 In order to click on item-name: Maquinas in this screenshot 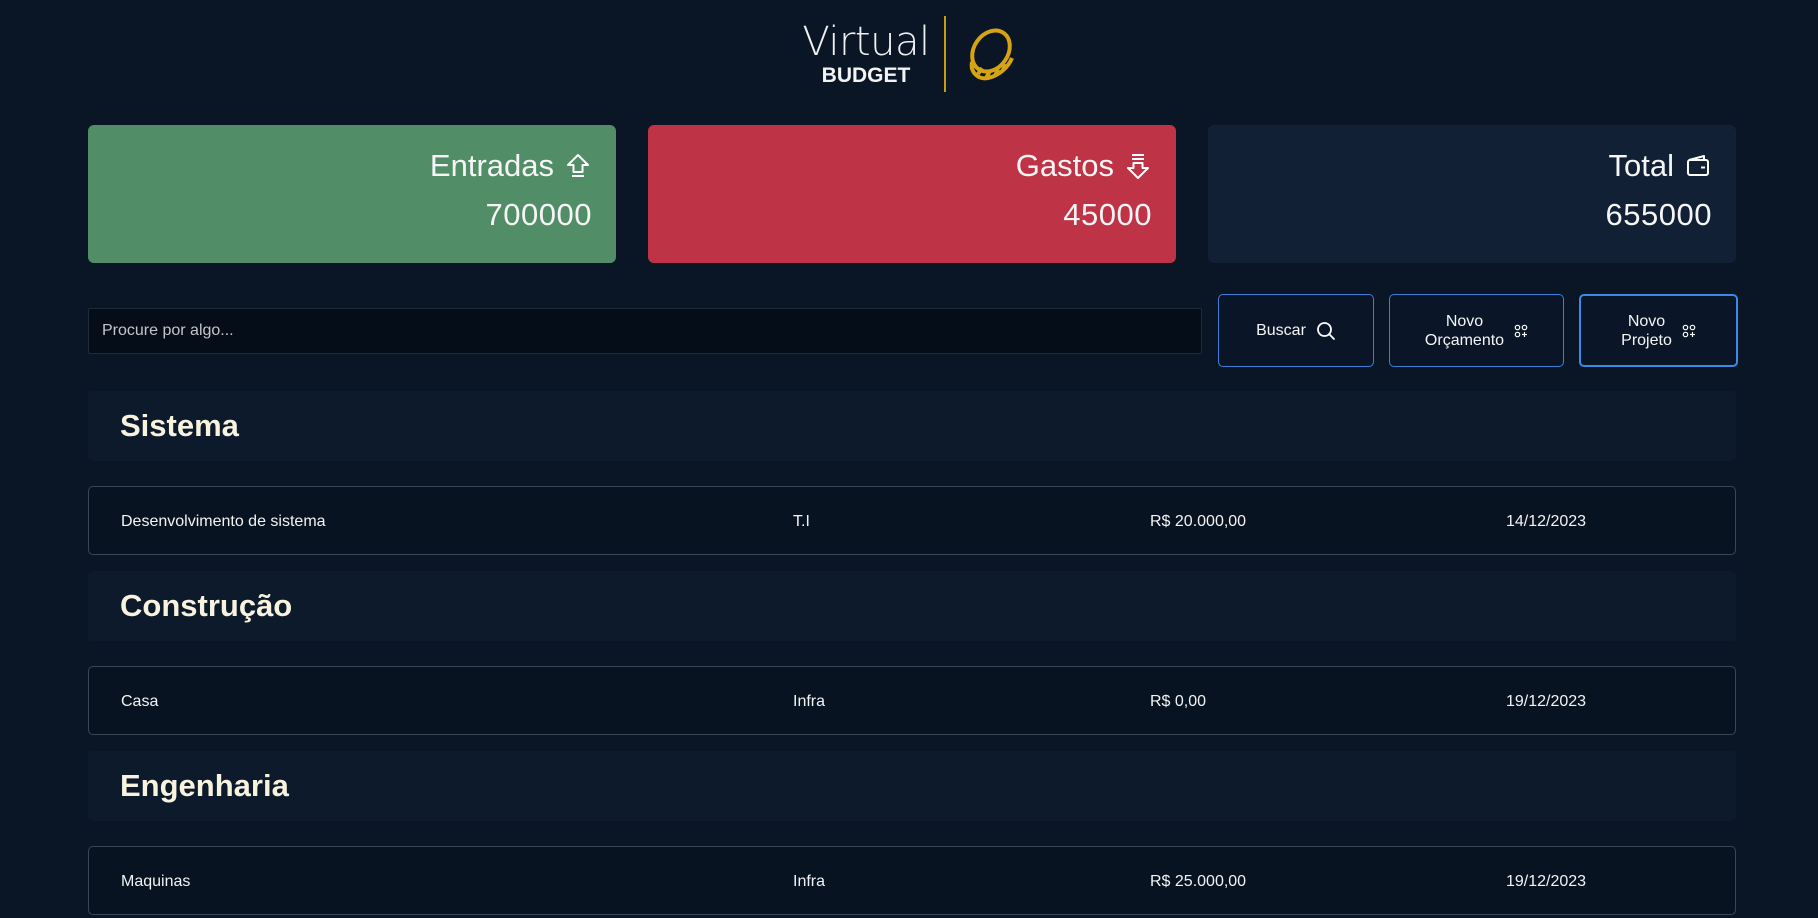, I will do `click(156, 881)`.